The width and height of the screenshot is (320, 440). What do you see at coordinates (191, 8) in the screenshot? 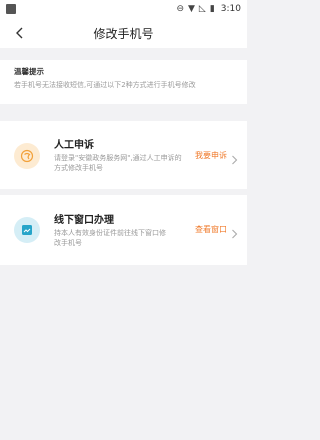
I see `wifi-icon: ▼` at bounding box center [191, 8].